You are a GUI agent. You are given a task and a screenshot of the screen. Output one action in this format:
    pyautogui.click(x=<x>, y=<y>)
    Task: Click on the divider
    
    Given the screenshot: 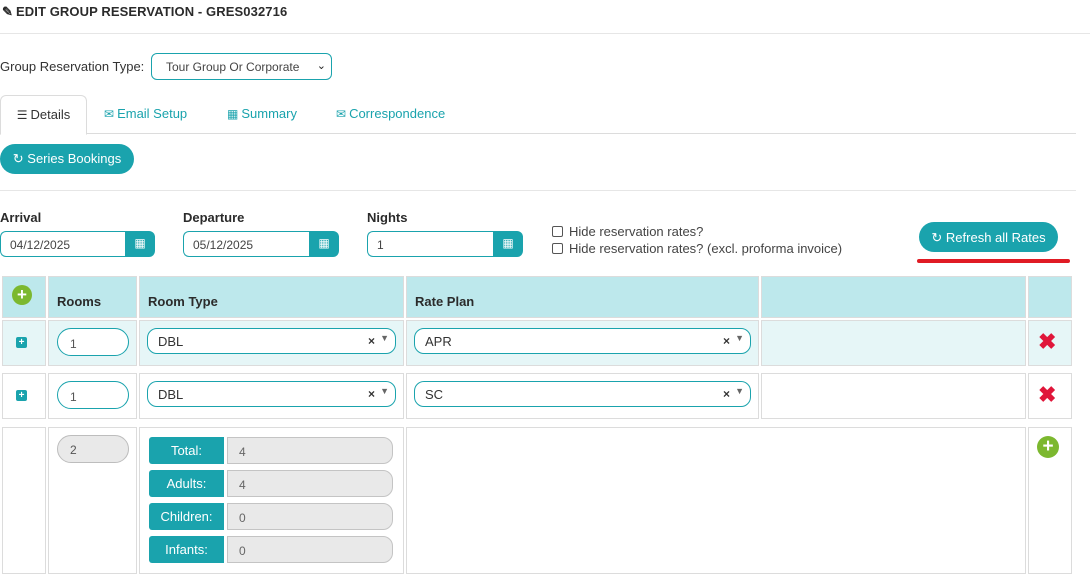 What is the action you would take?
    pyautogui.click(x=538, y=190)
    